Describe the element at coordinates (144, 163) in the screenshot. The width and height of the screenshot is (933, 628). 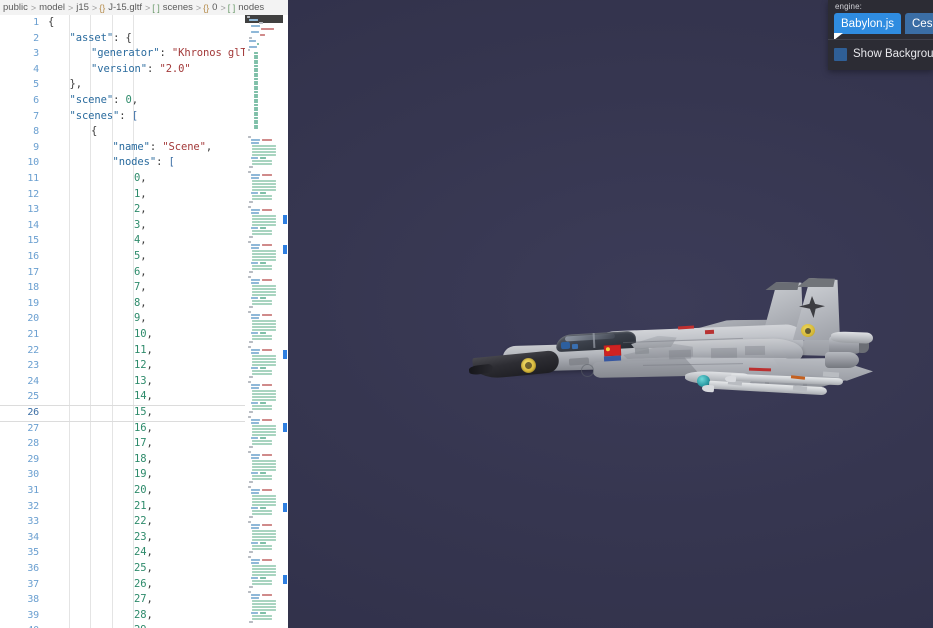
I see `code-line: "nodes": [` at that location.